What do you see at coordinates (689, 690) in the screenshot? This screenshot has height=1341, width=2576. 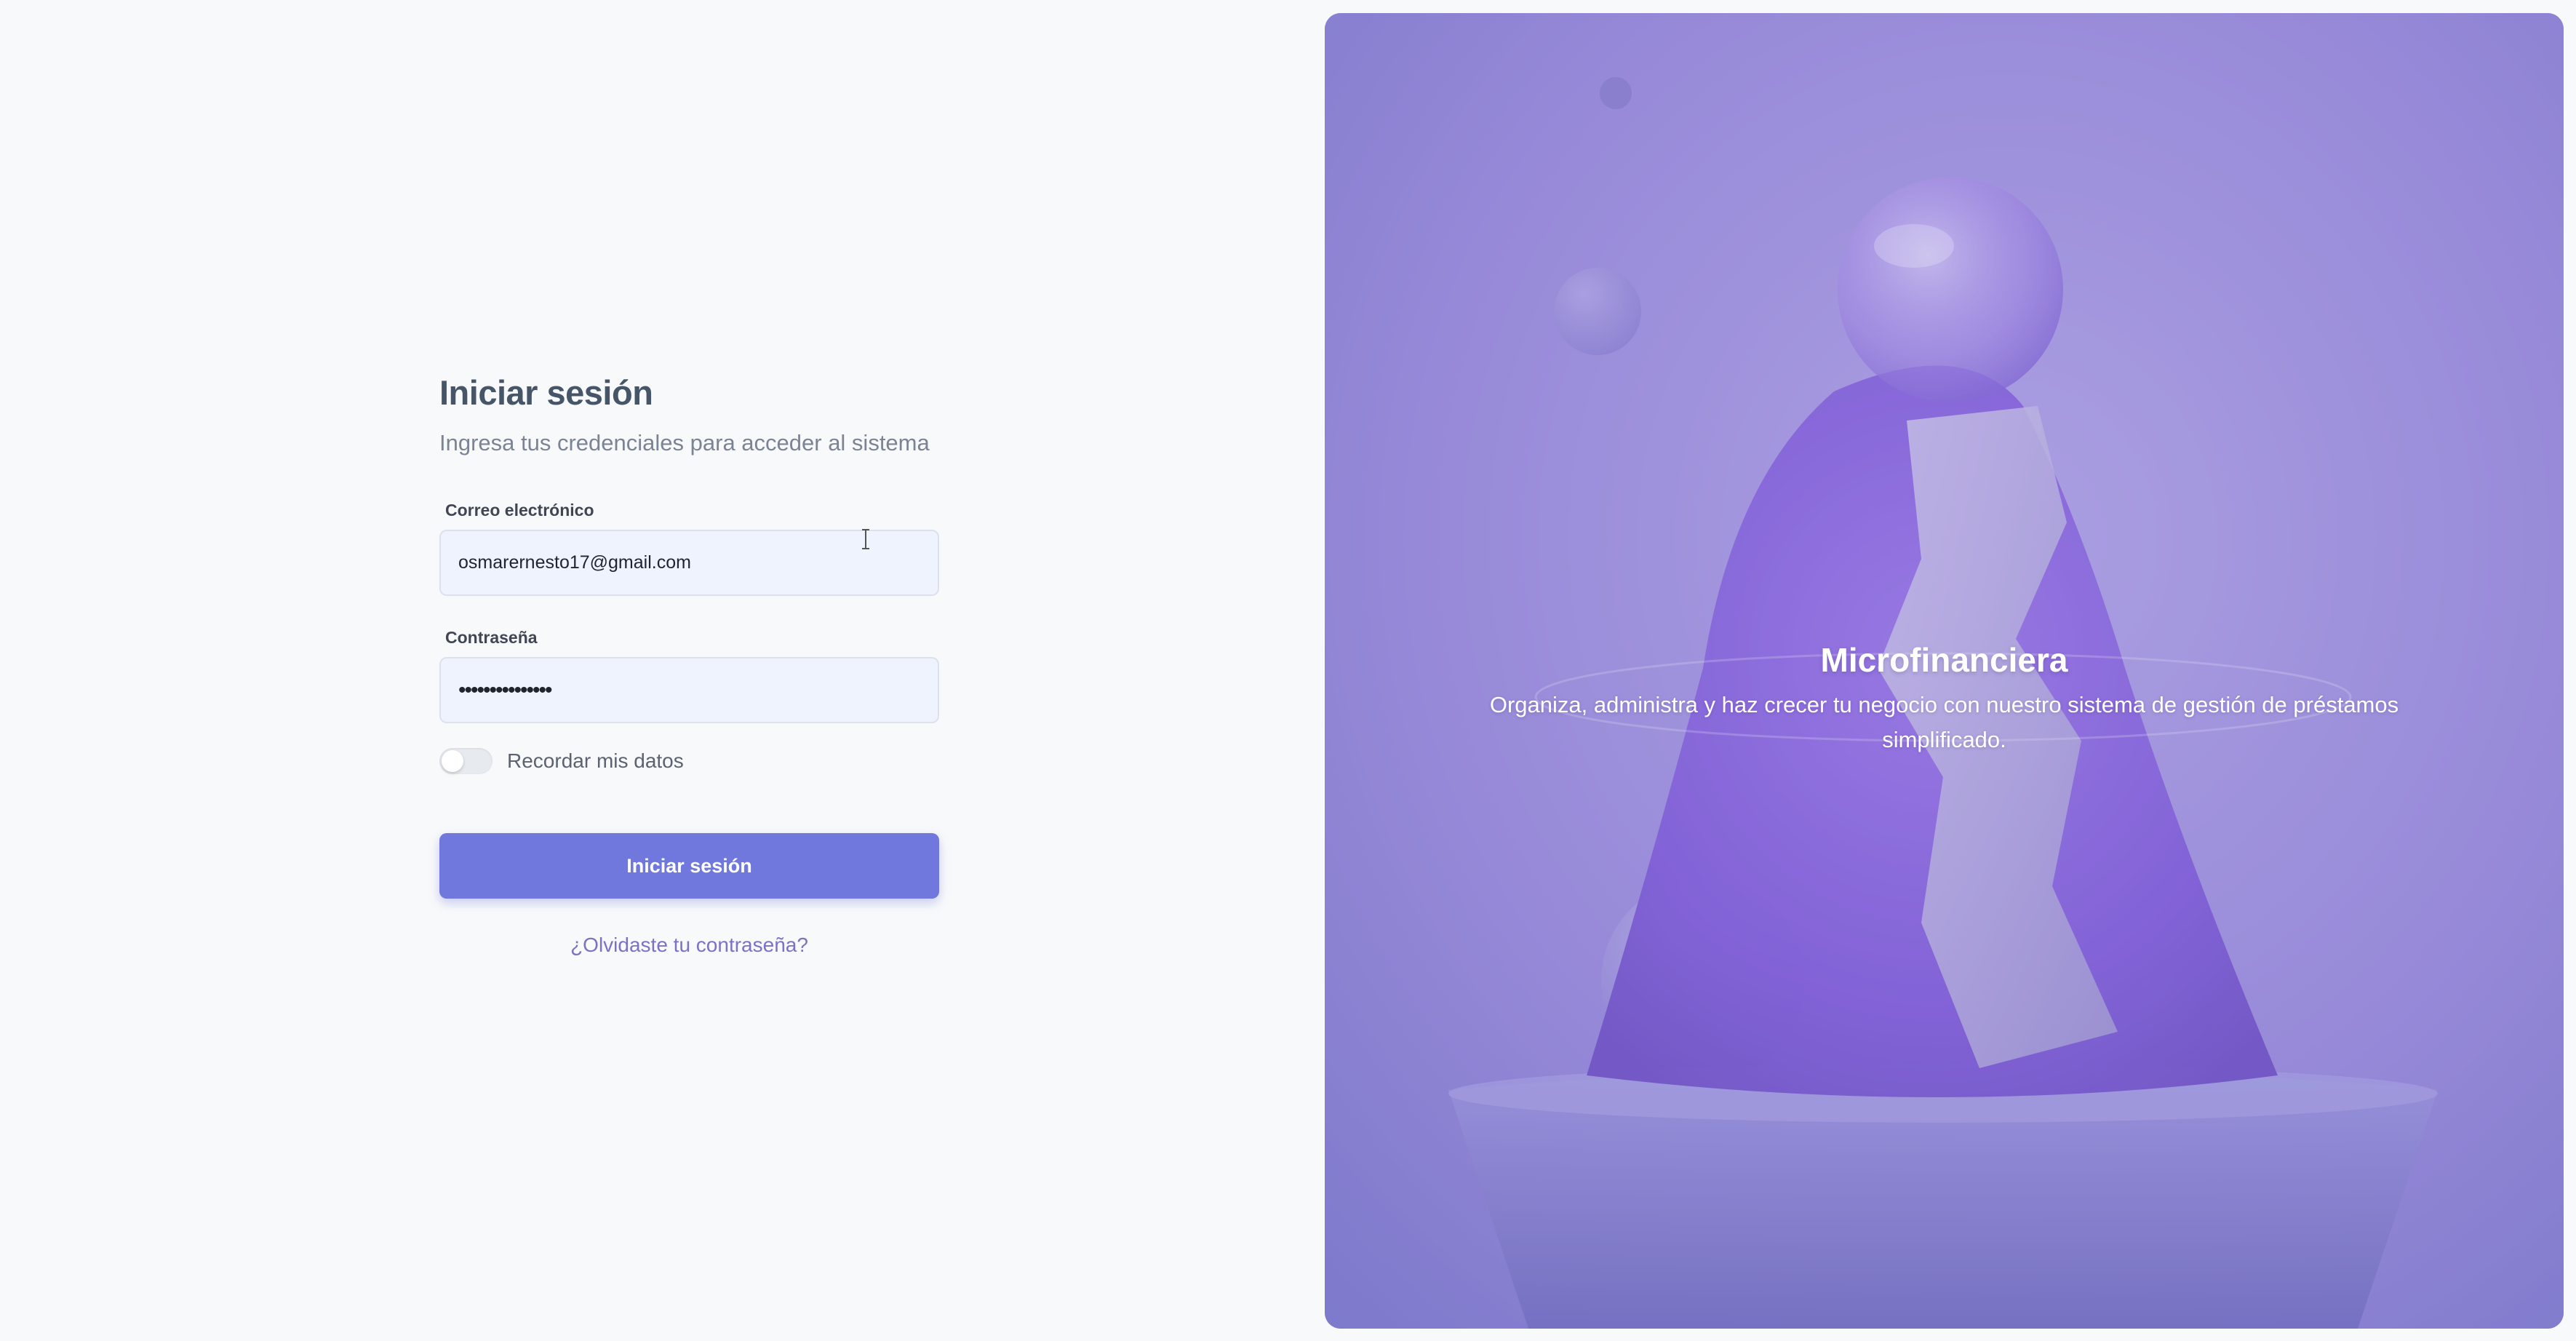 I see `password-field: •••••••••••••••` at bounding box center [689, 690].